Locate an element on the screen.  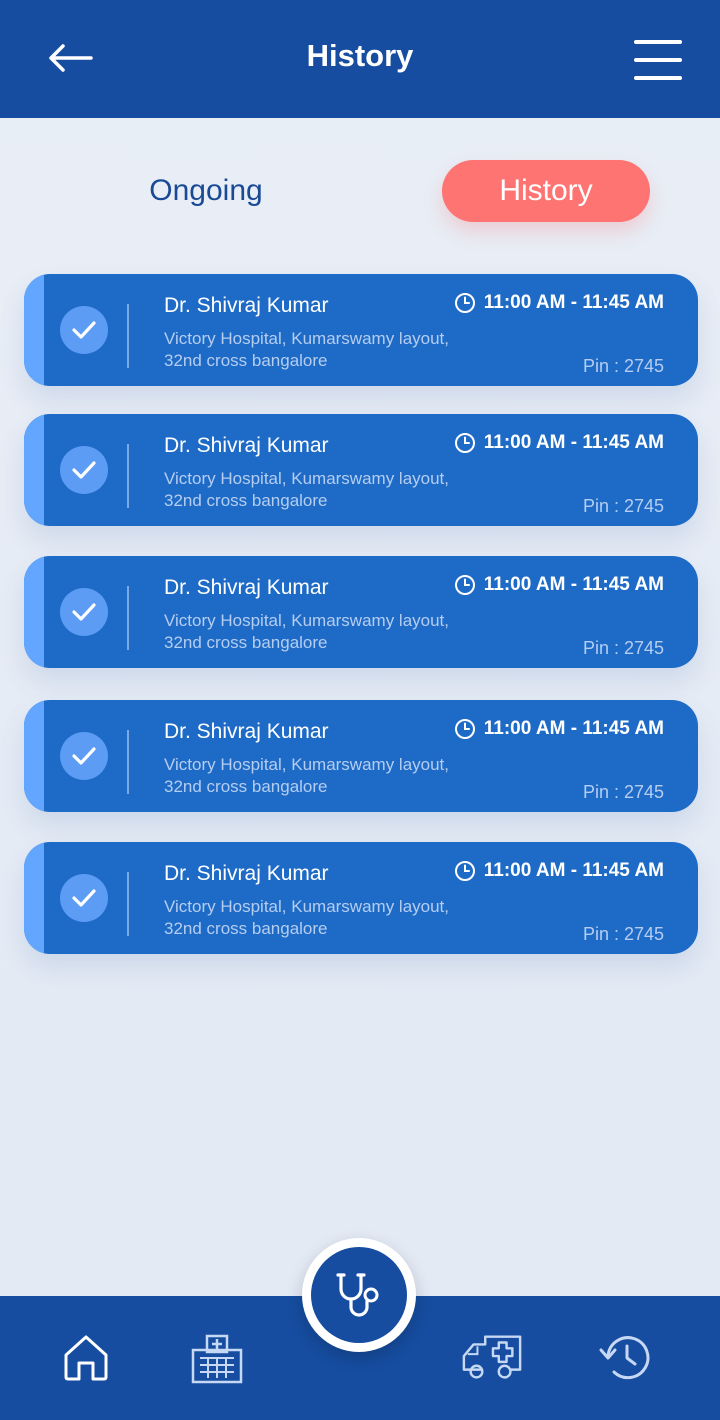
menu-button is located at coordinates (658, 60).